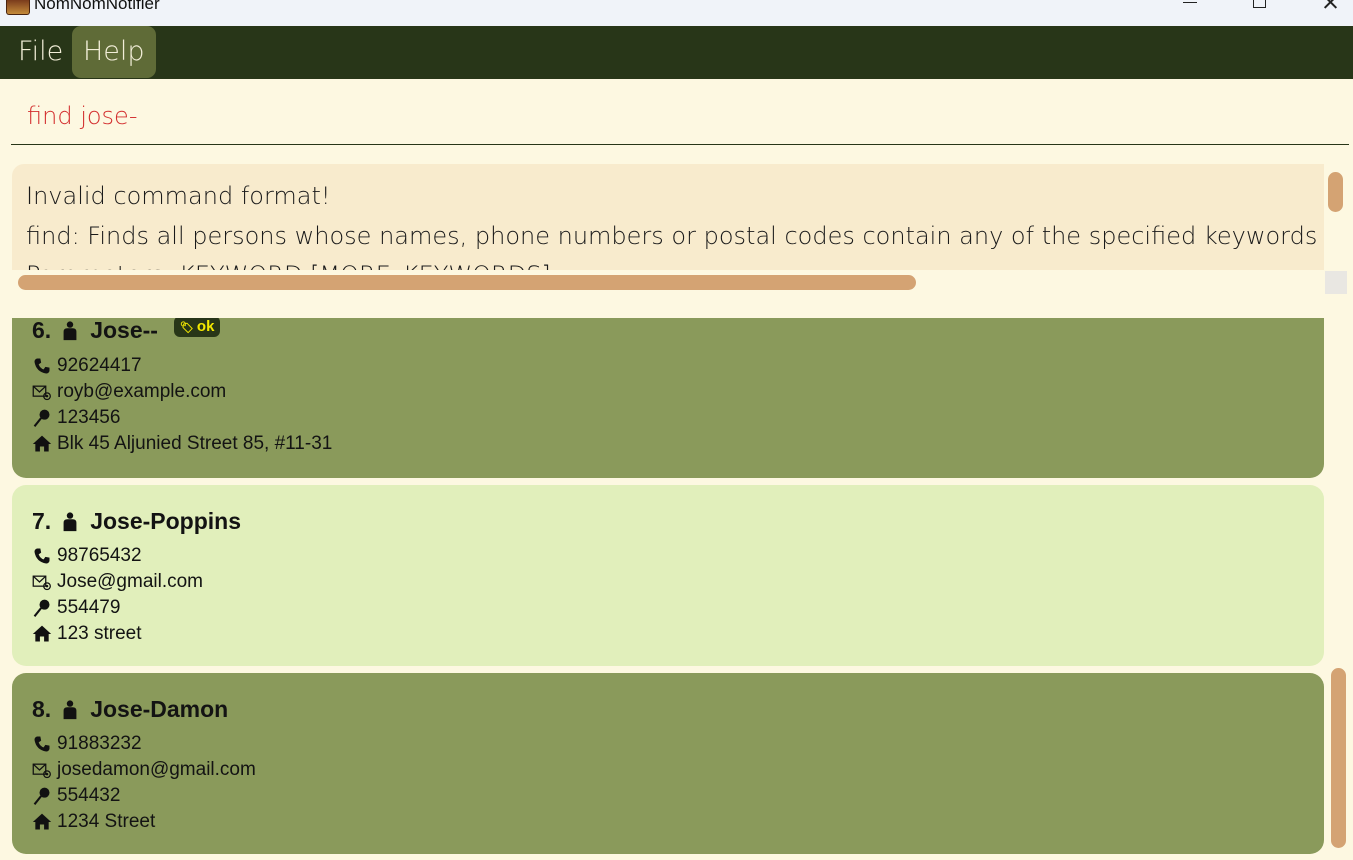 The image size is (1353, 860). Describe the element at coordinates (42, 330) in the screenshot. I see `person-index: 6.` at that location.